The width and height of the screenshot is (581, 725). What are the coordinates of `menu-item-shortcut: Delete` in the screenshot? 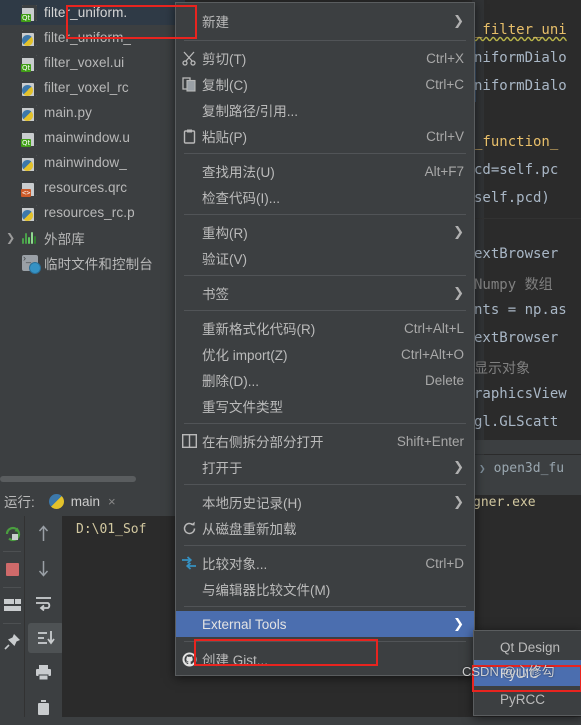 It's located at (444, 380).